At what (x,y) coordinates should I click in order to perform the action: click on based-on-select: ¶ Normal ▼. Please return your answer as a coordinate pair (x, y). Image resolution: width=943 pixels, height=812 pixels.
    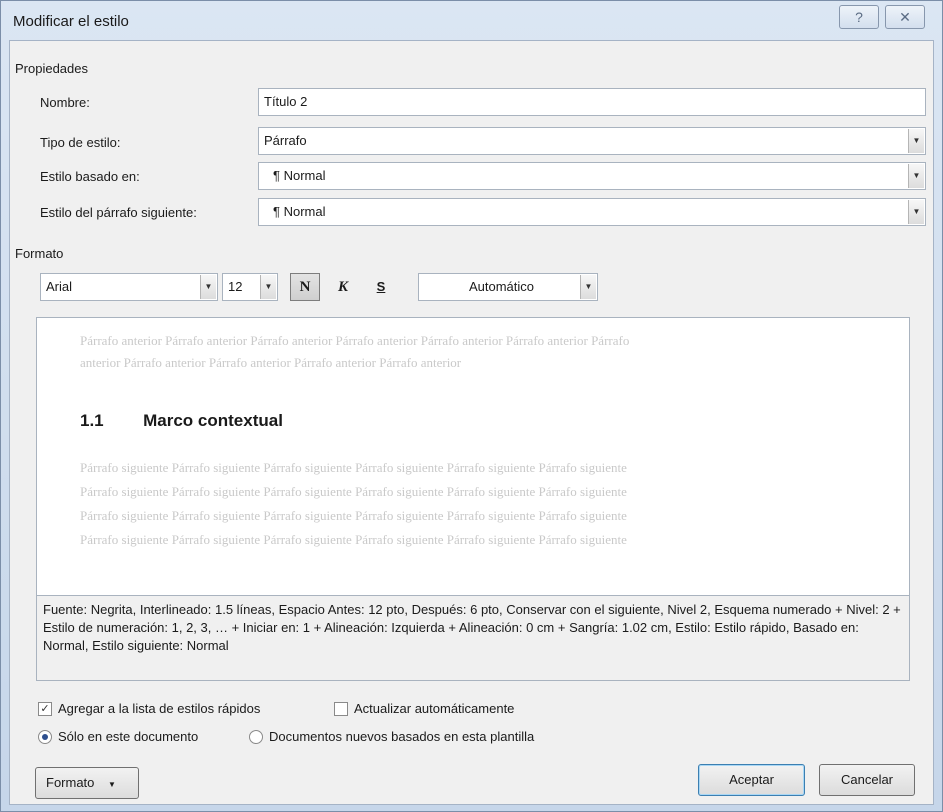
    Looking at the image, I should click on (592, 176).